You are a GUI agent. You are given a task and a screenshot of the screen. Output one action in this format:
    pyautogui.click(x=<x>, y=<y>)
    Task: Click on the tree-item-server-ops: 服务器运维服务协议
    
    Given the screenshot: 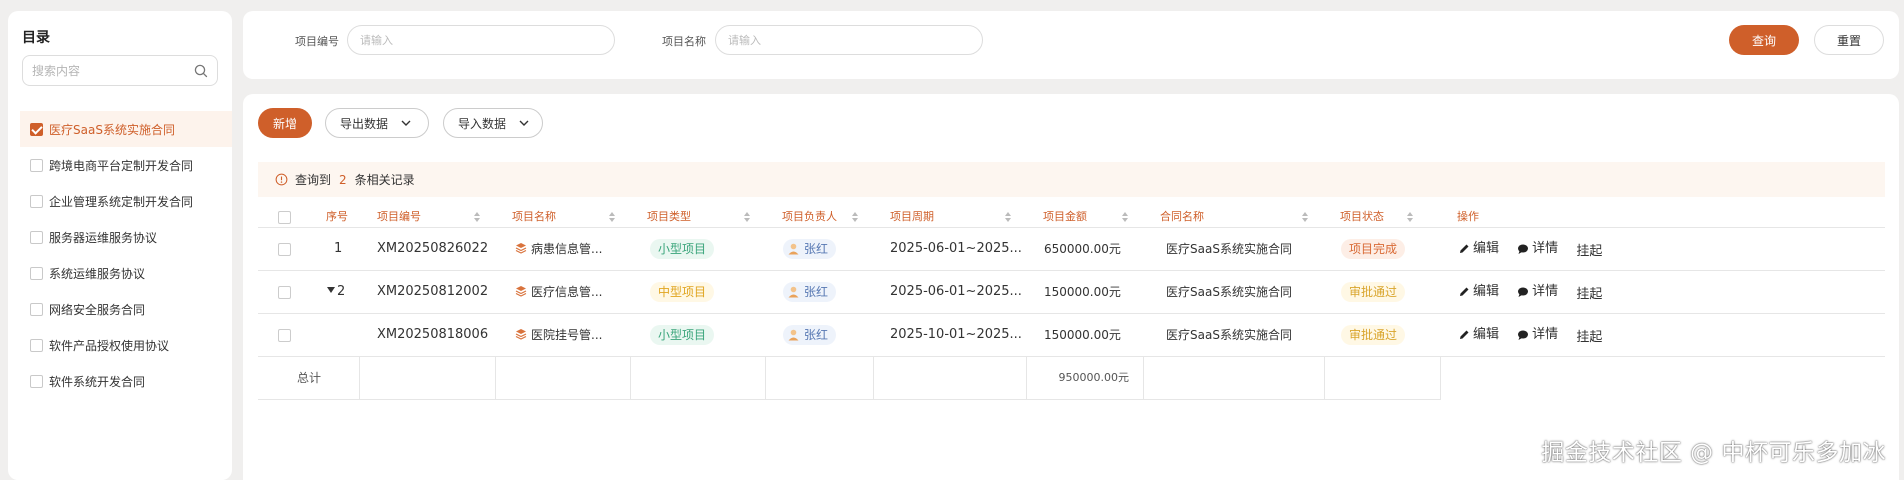 What is the action you would take?
    pyautogui.click(x=126, y=237)
    